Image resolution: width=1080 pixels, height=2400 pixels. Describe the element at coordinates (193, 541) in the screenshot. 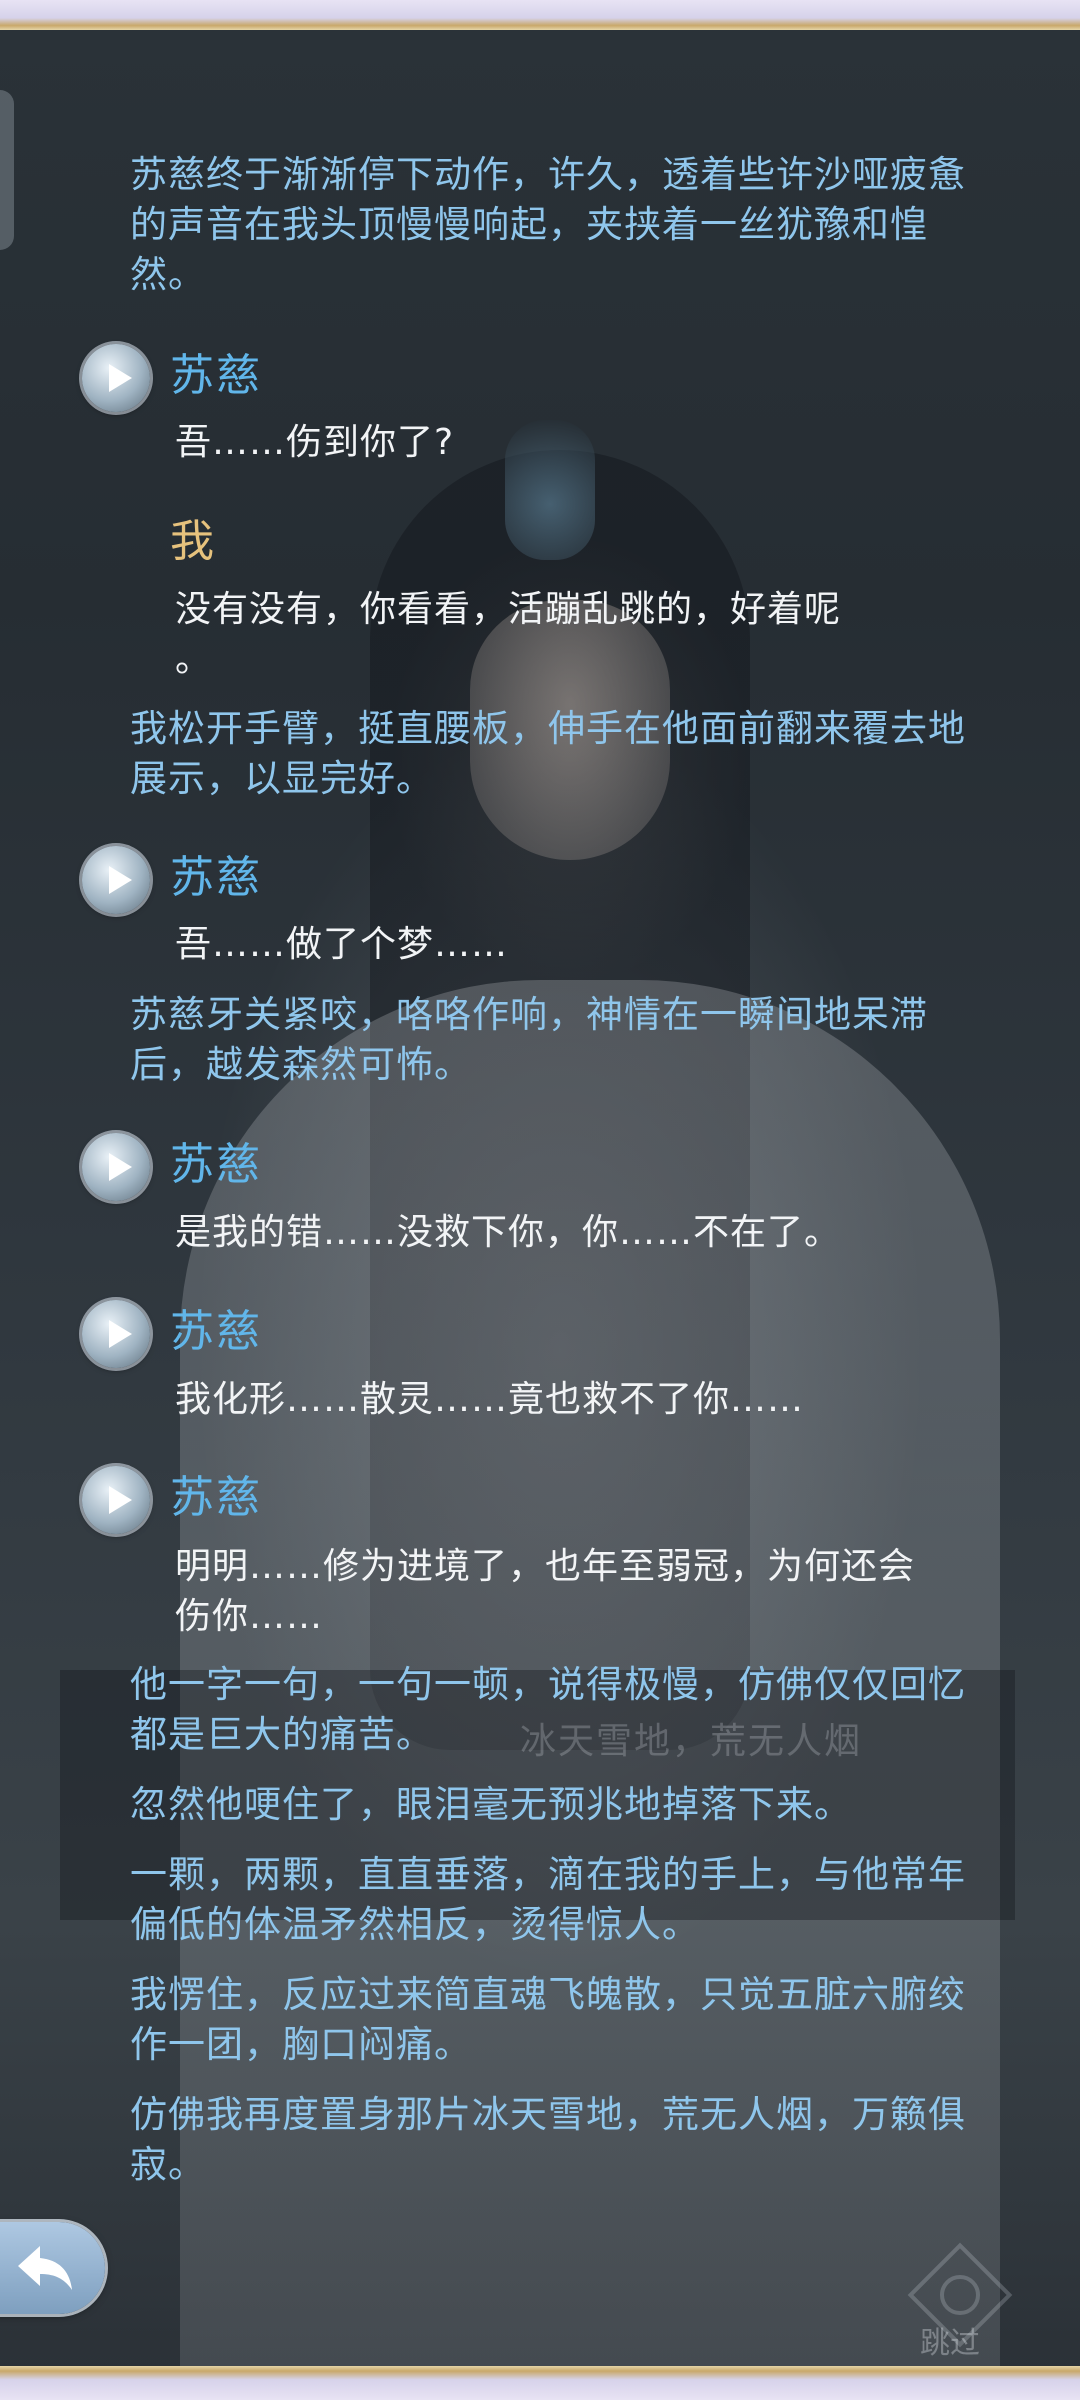

I see `speaker-name-me: 我` at that location.